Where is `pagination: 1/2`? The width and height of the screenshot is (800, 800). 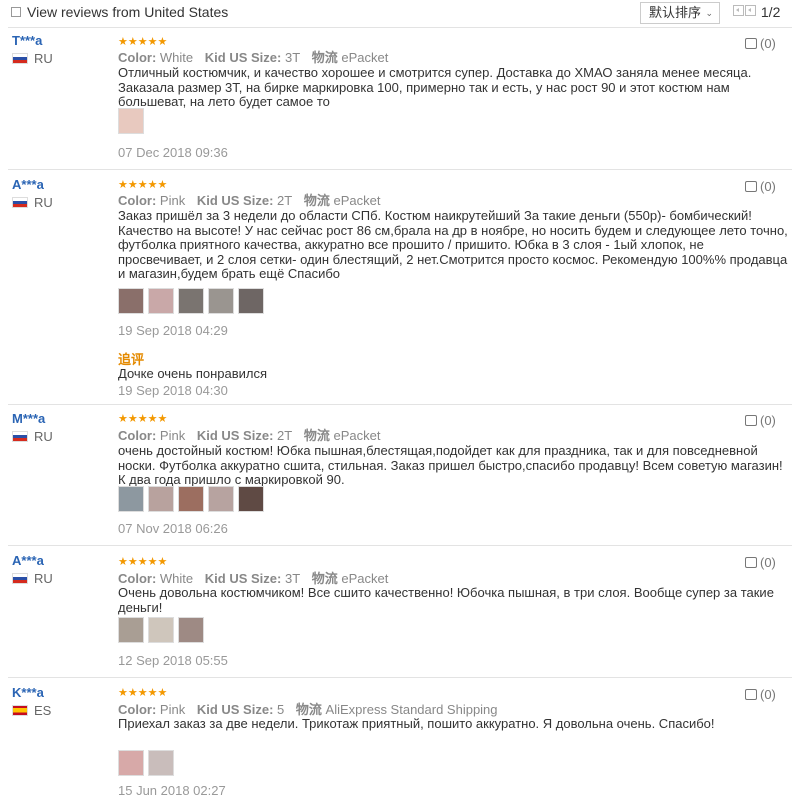 pagination: 1/2 is located at coordinates (756, 12).